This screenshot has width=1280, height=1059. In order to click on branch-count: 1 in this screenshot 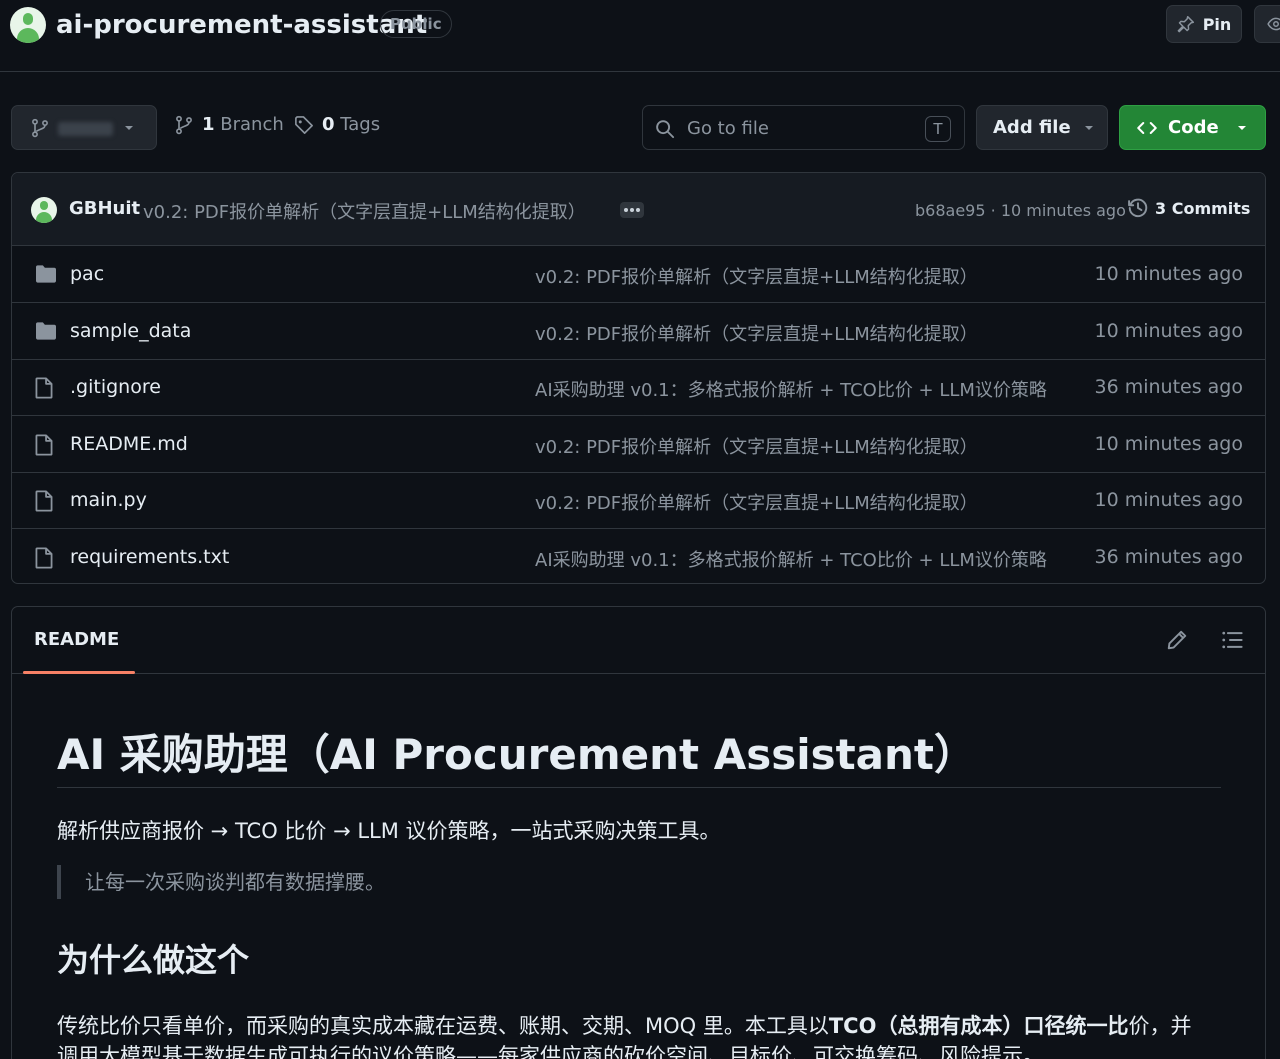, I will do `click(208, 124)`.